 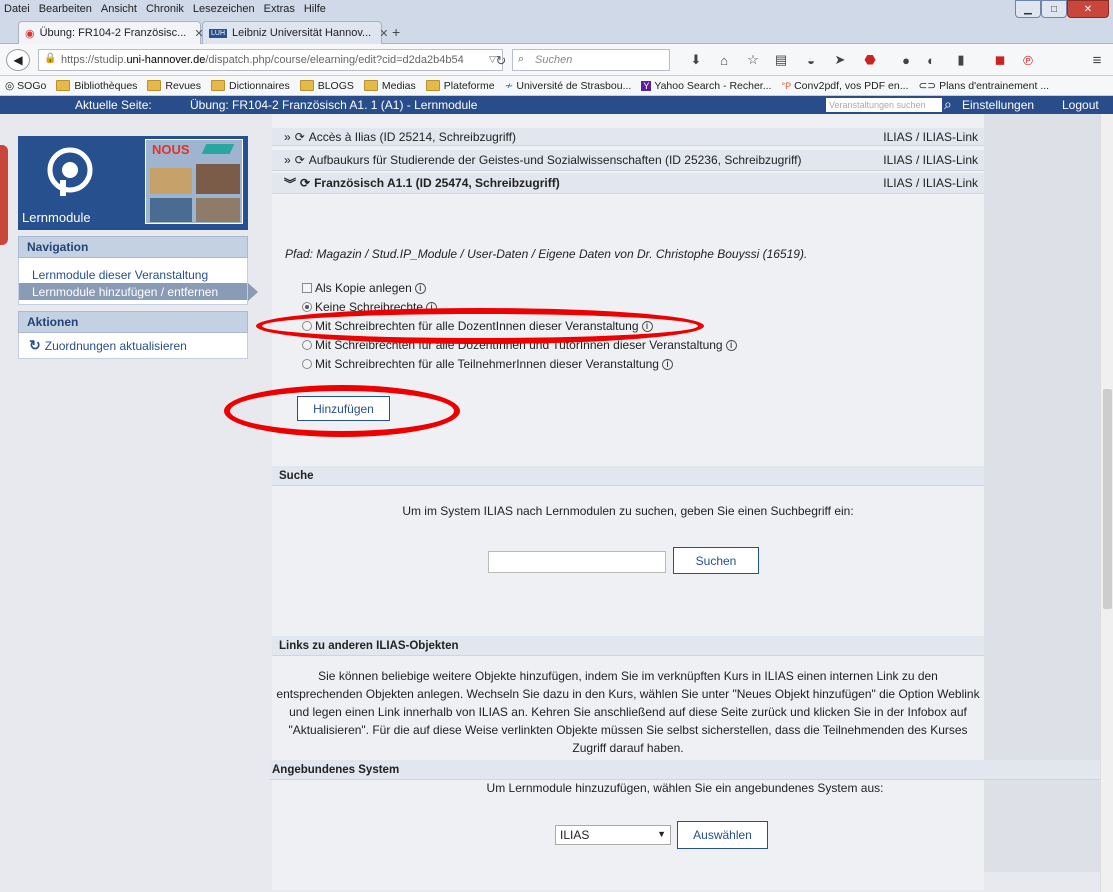 I want to click on logout-link: Logout, so click(x=1080, y=105).